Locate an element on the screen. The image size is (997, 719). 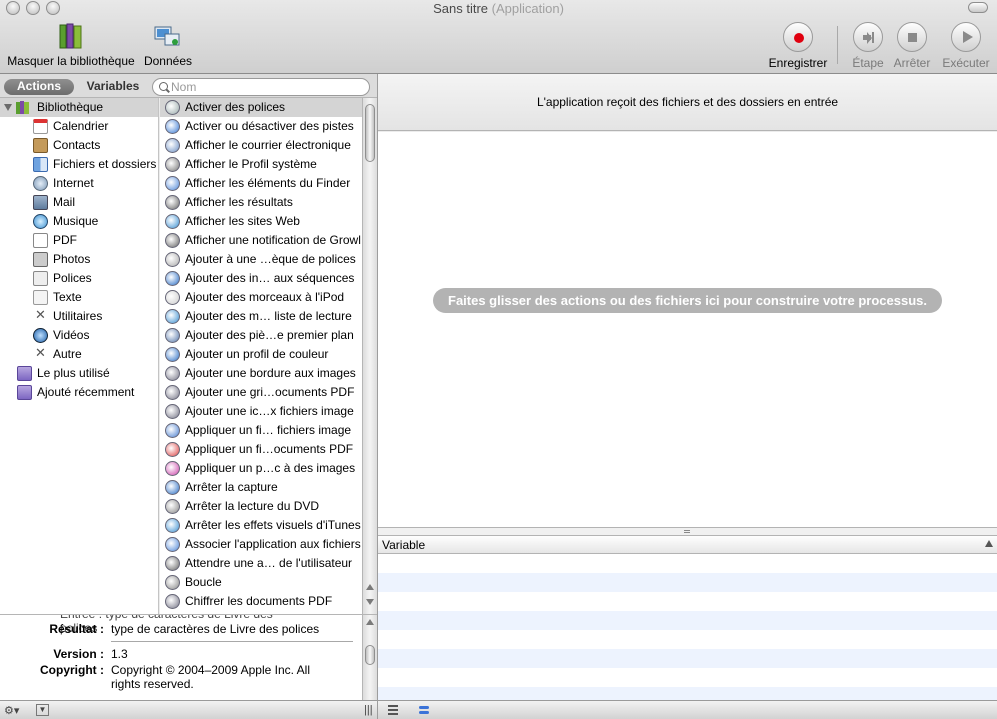
scroll-down-arrow-icon is located at coordinates (370, 602).